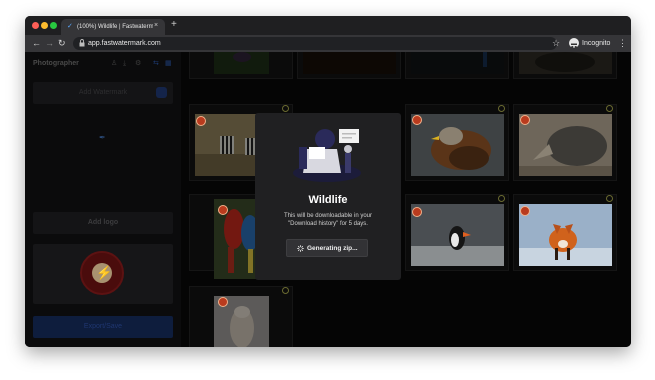 This screenshot has height=380, width=655. I want to click on url-text: app.fastwatermark.com, so click(124, 43).